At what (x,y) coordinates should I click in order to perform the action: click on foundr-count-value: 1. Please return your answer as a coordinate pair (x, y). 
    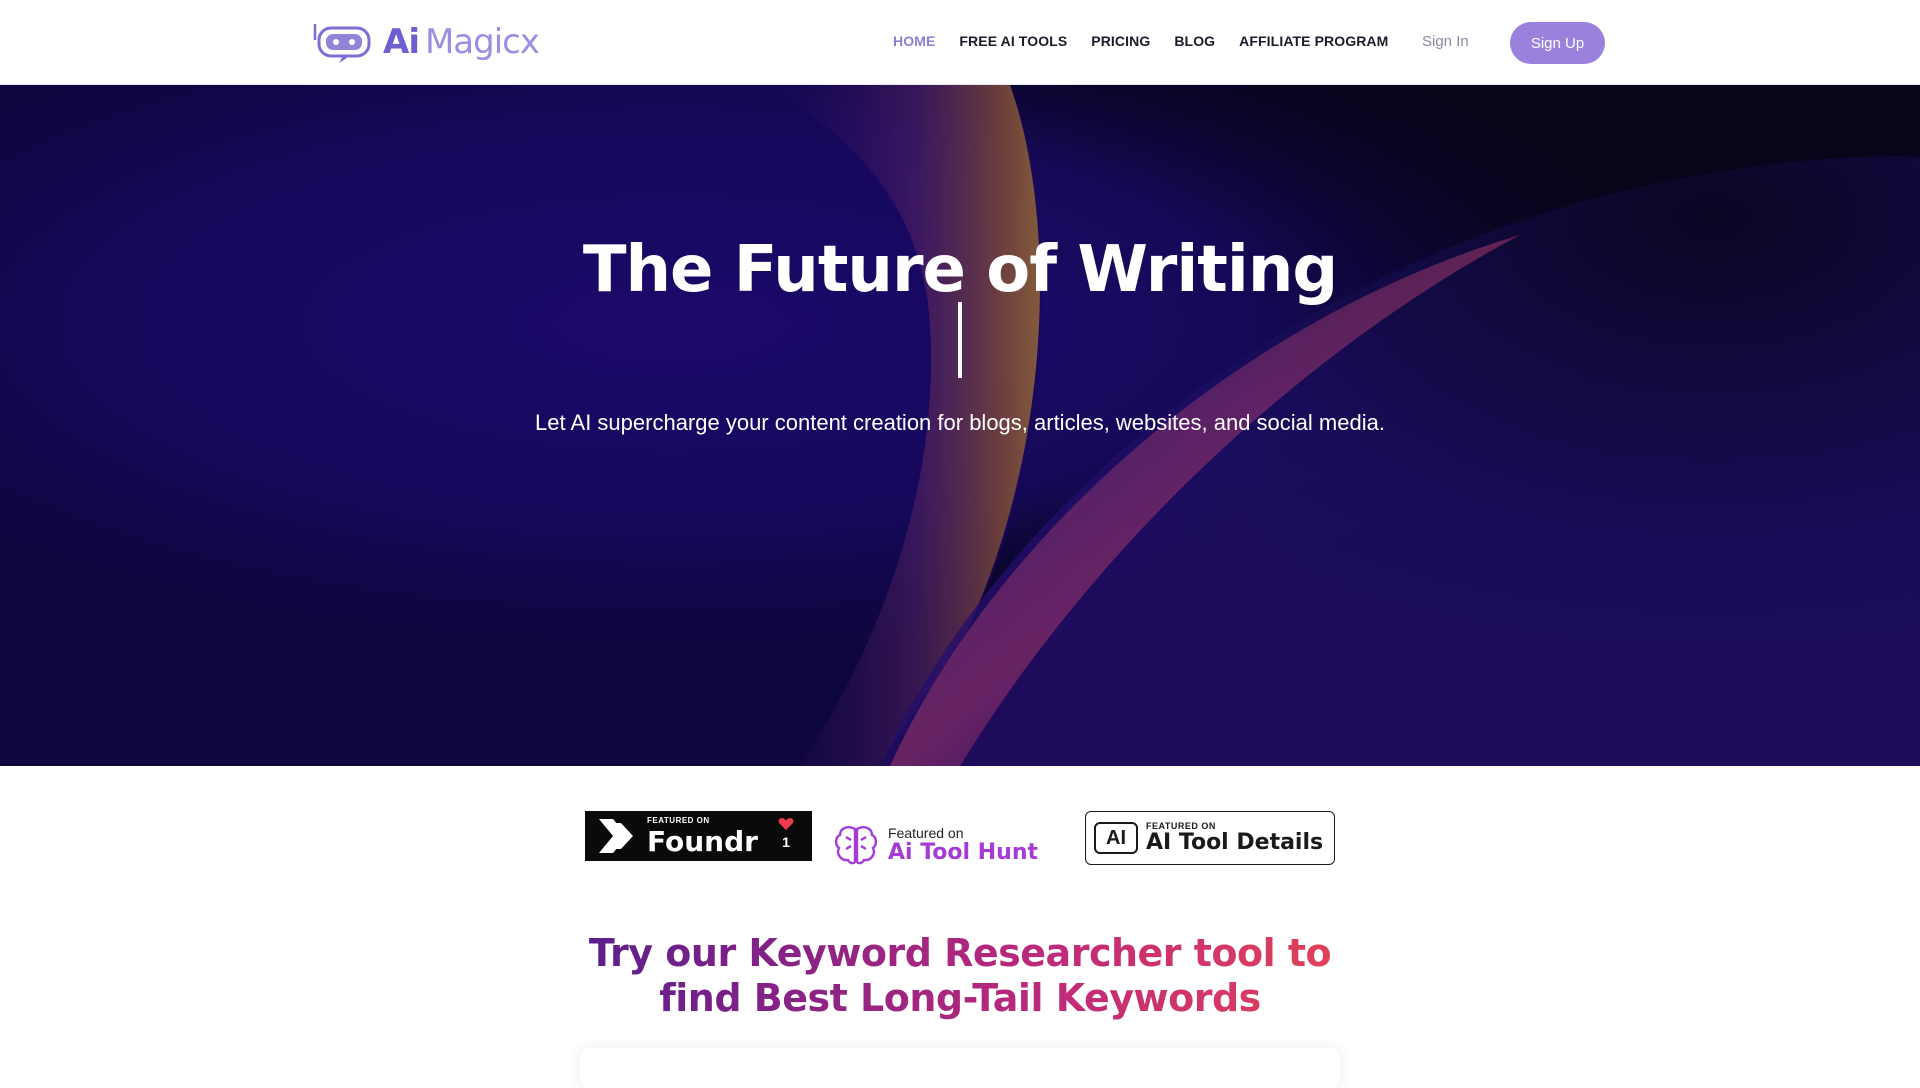
    Looking at the image, I should click on (786, 842).